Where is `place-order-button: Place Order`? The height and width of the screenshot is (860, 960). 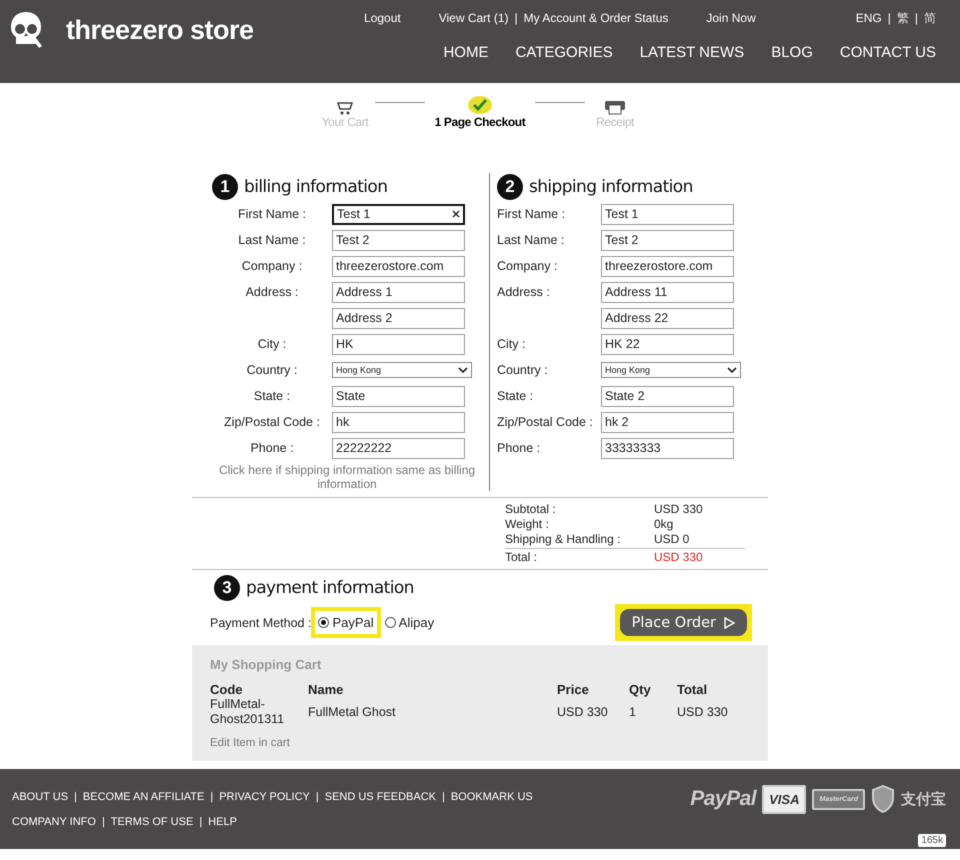 place-order-button: Place Order is located at coordinates (683, 622).